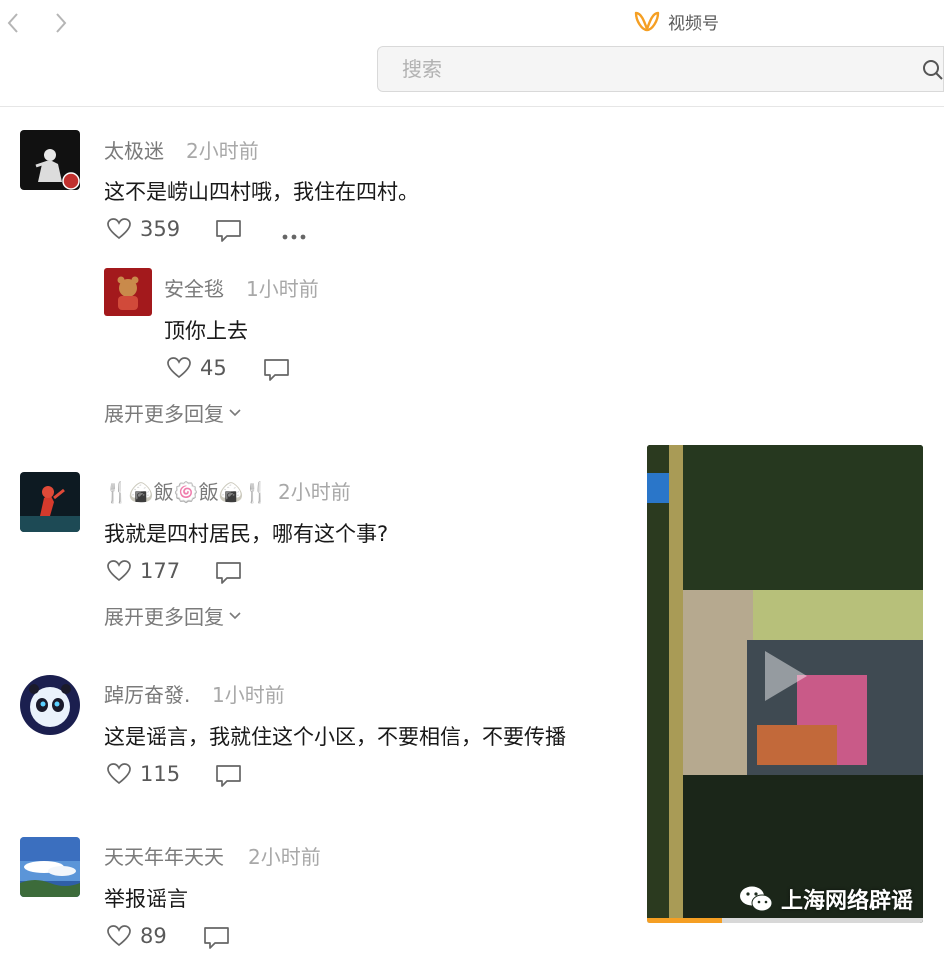 Image resolution: width=944 pixels, height=954 pixels. What do you see at coordinates (647, 21) in the screenshot?
I see `channels-logo-icon` at bounding box center [647, 21].